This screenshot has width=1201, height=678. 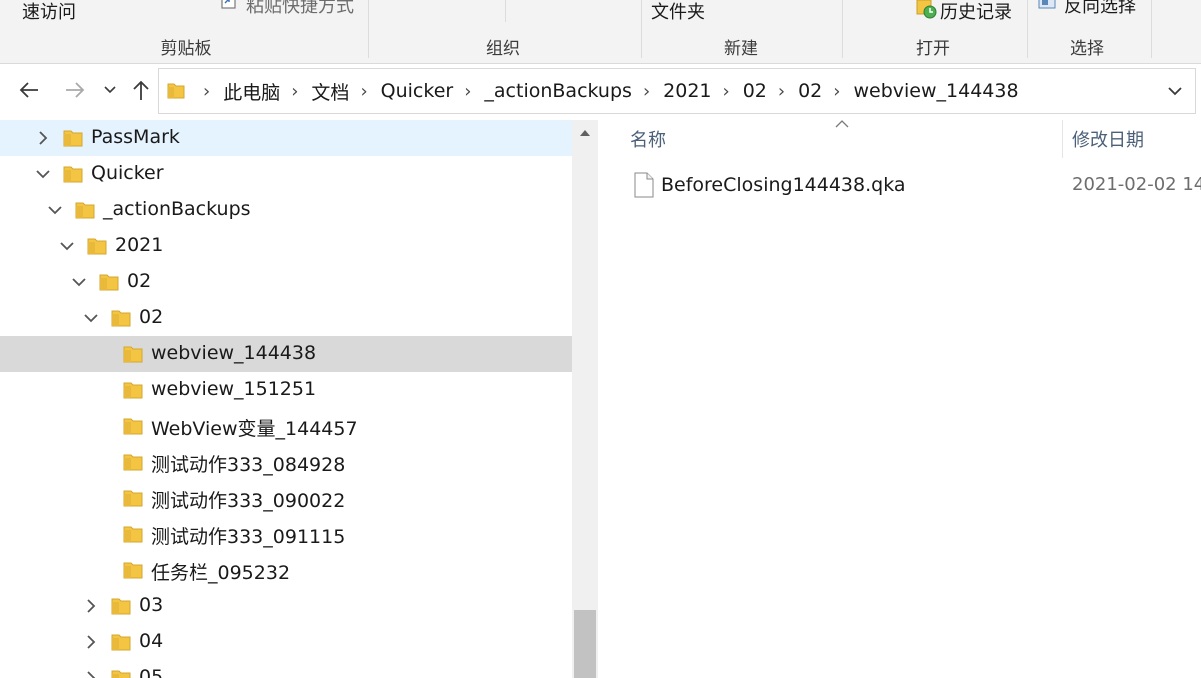 I want to click on tree-item-label: 测试动作333_090022, so click(x=248, y=501).